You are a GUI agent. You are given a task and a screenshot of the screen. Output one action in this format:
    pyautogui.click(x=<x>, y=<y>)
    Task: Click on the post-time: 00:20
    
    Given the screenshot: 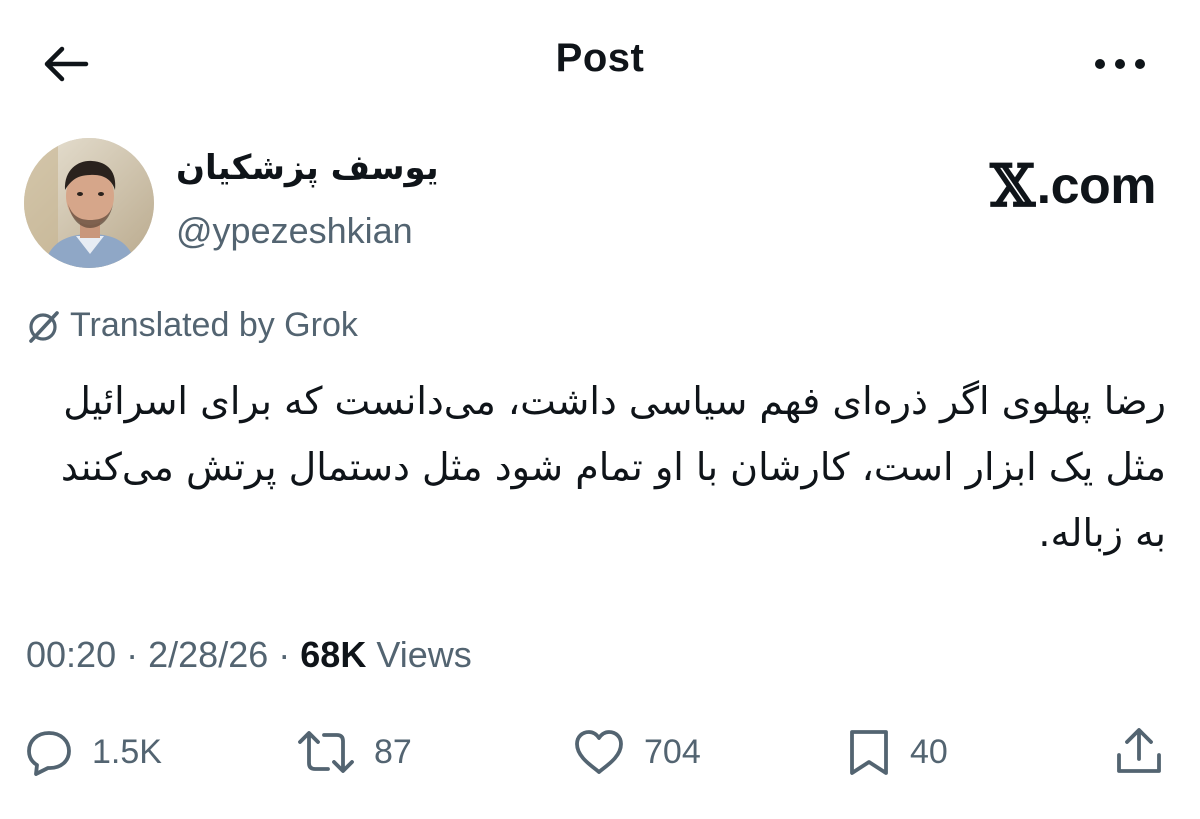 What is the action you would take?
    pyautogui.click(x=71, y=654)
    